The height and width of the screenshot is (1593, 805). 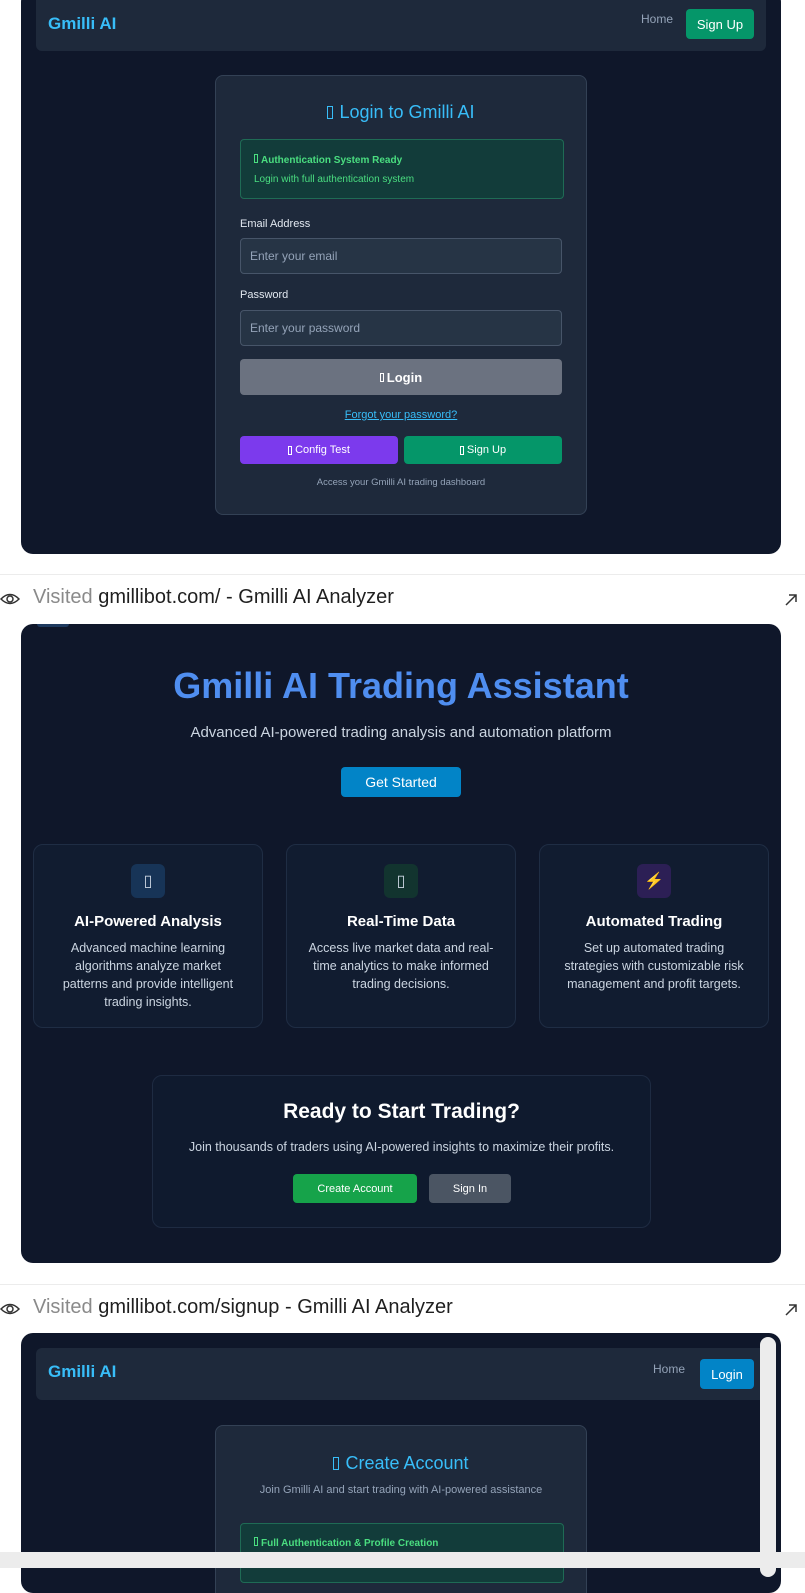 I want to click on create-account-button: Create Account, so click(x=355, y=1188).